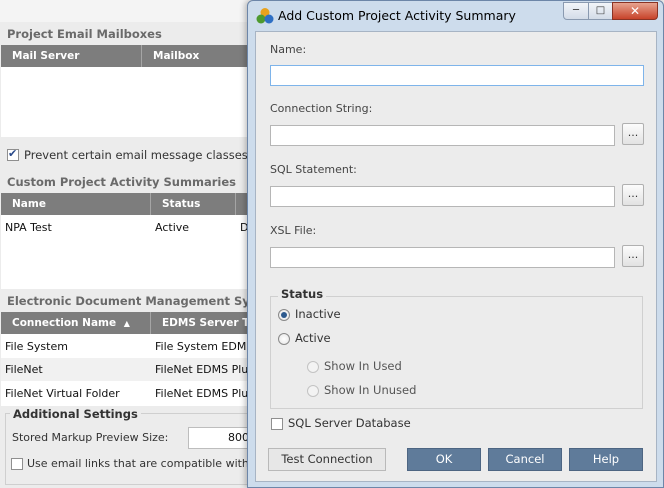  I want to click on show-in-used-radio, so click(313, 367).